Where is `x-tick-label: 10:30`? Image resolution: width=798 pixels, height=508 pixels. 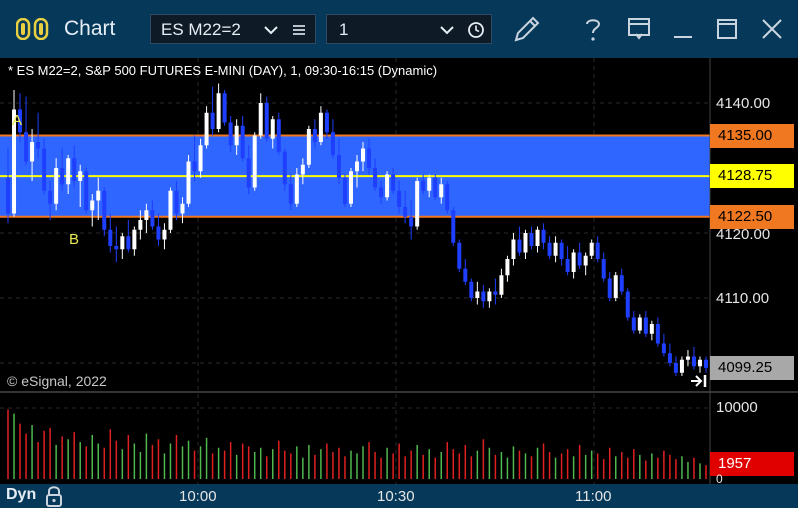
x-tick-label: 10:30 is located at coordinates (396, 496).